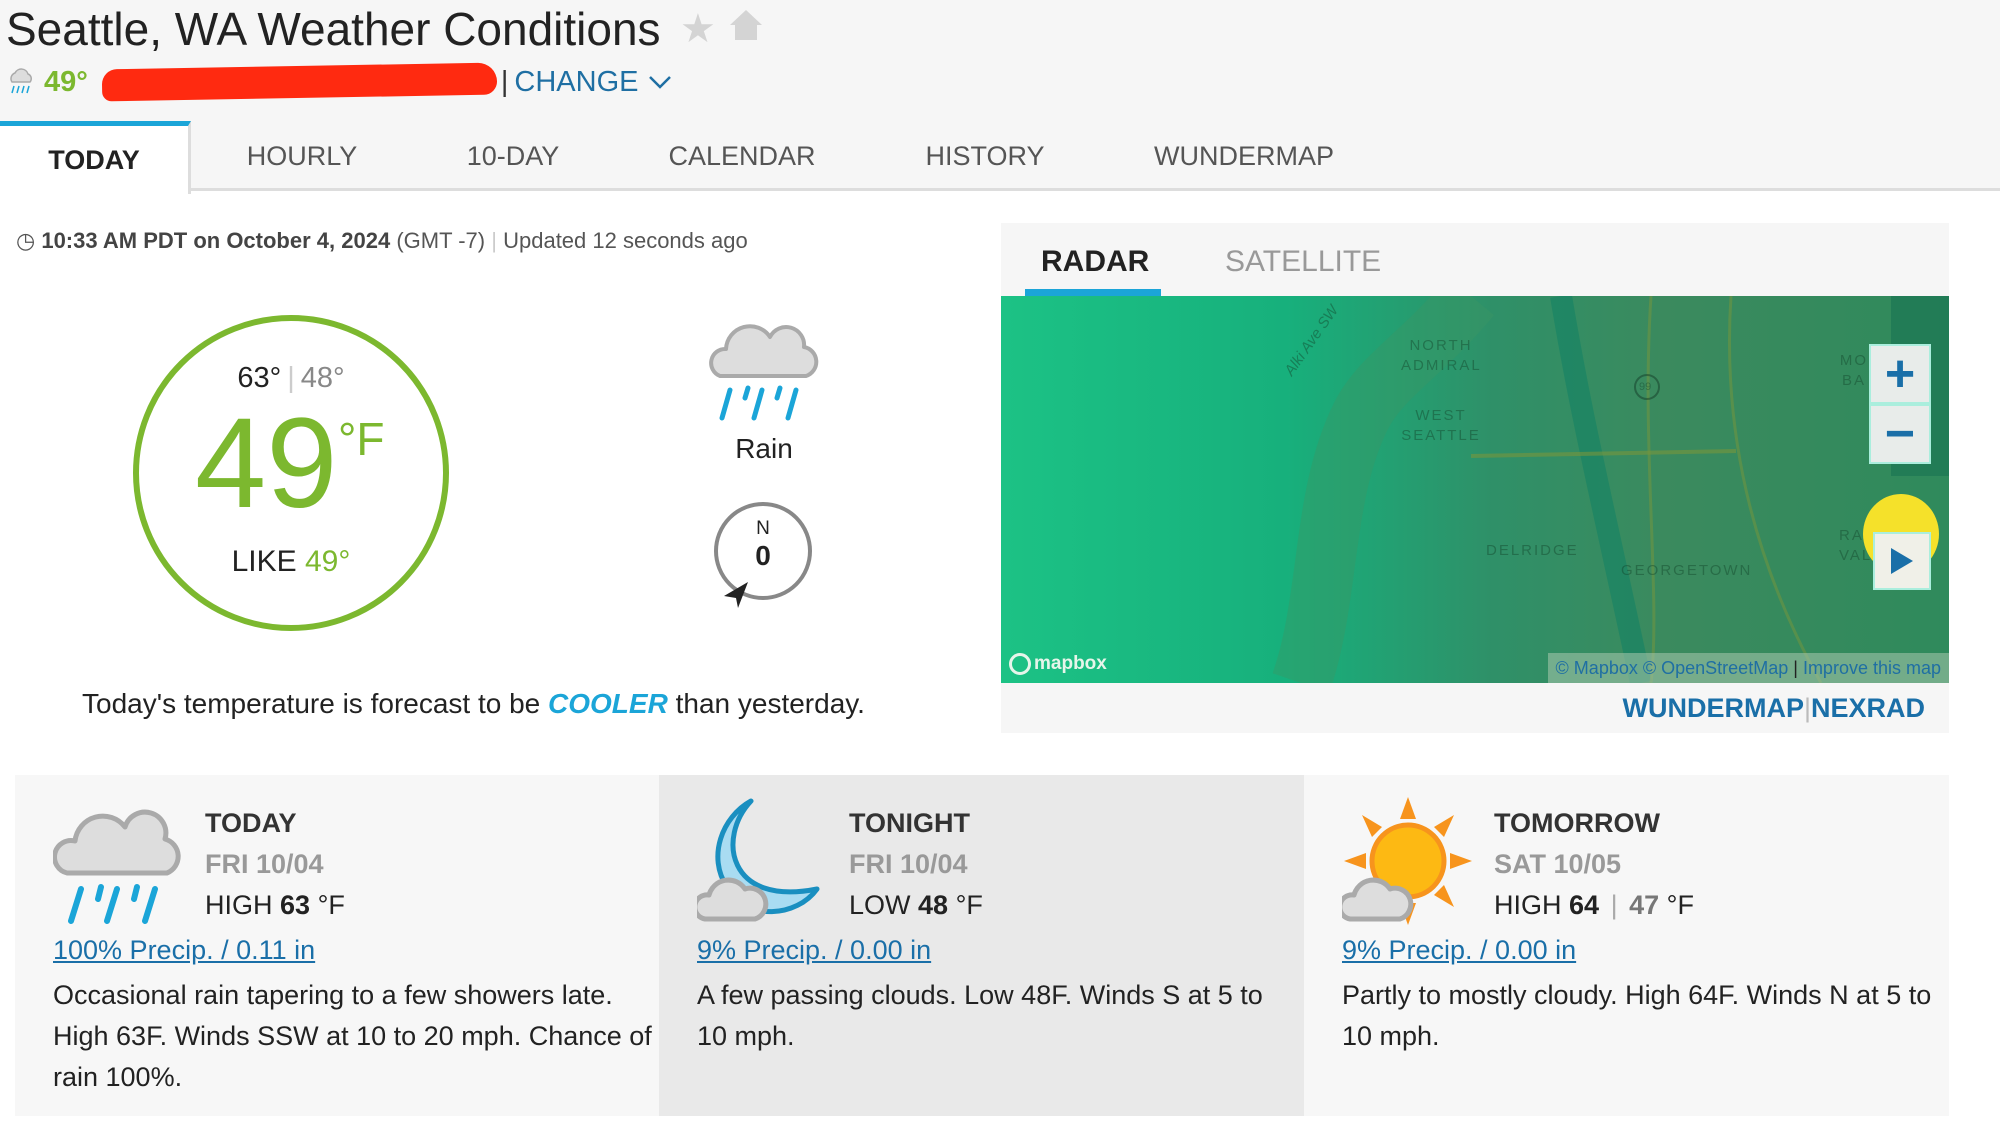 The height and width of the screenshot is (1132, 2000). What do you see at coordinates (251, 823) in the screenshot?
I see `forecast-title: TODAY` at bounding box center [251, 823].